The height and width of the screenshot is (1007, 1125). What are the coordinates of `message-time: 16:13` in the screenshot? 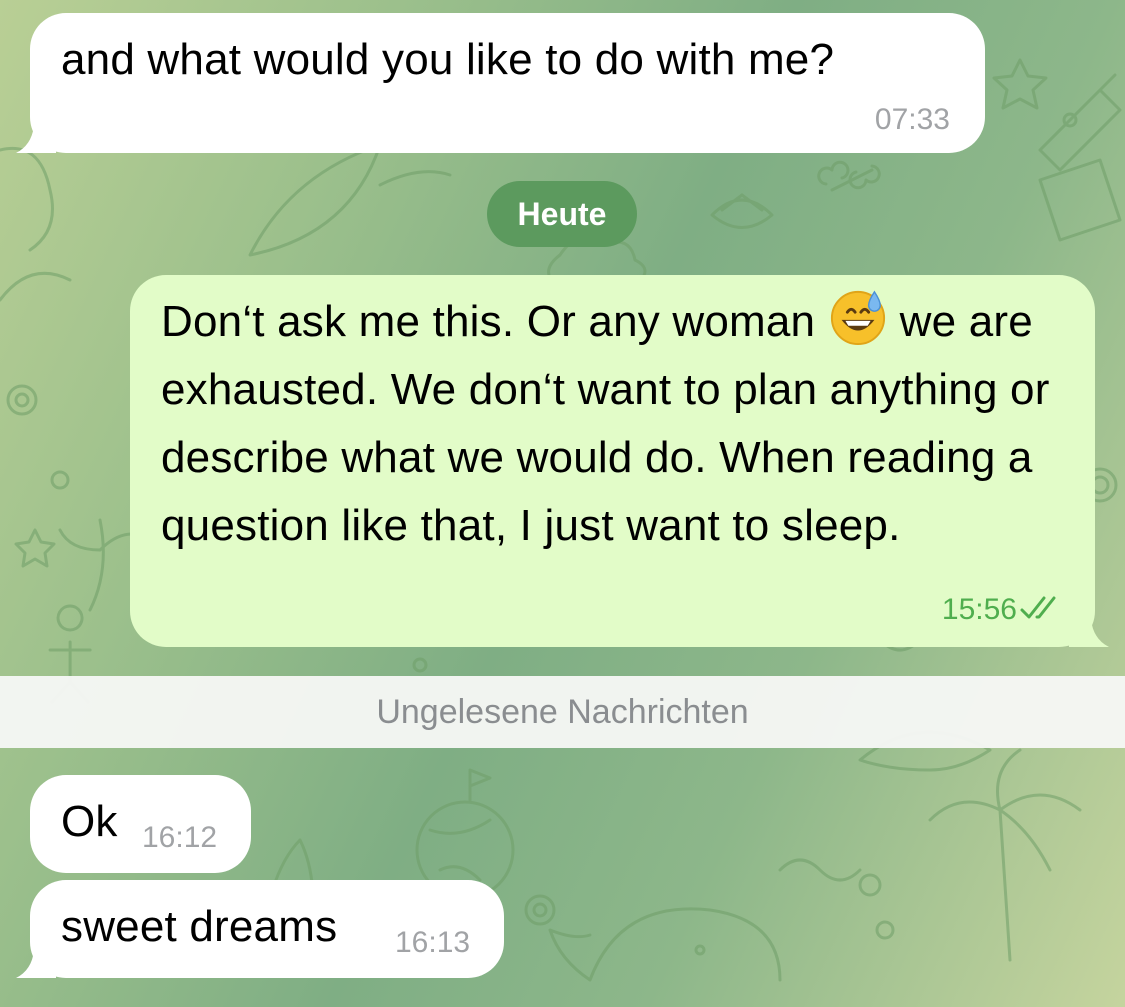 It's located at (433, 942).